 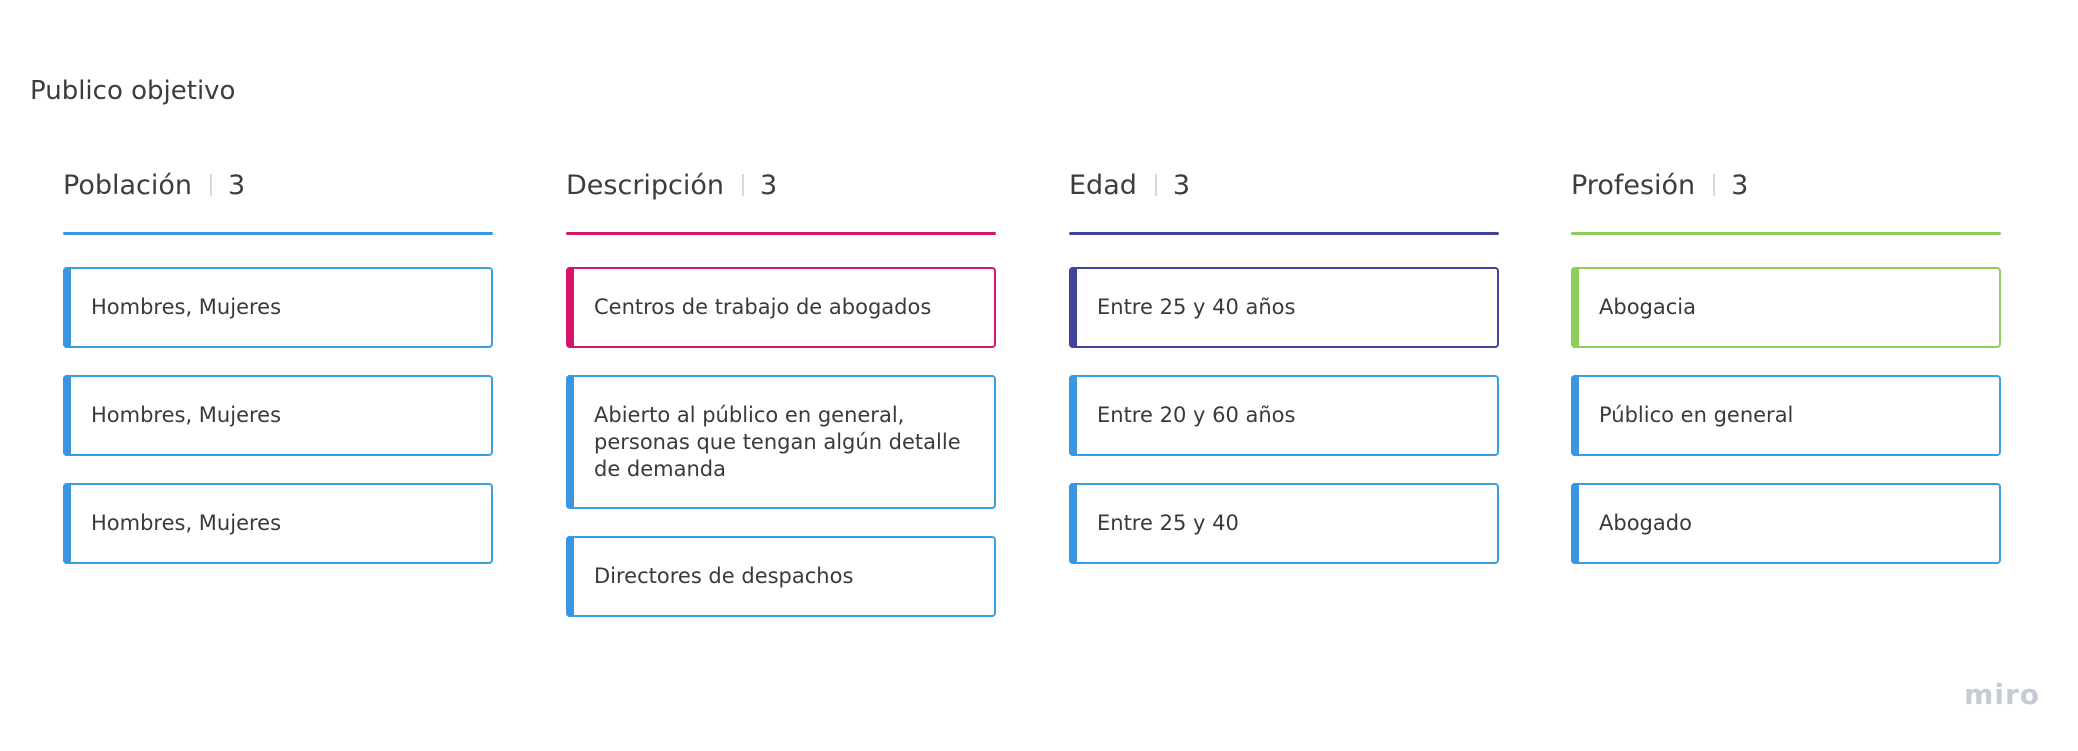 I want to click on card-list: Abogacia Público en general Abogado, so click(x=1786, y=415).